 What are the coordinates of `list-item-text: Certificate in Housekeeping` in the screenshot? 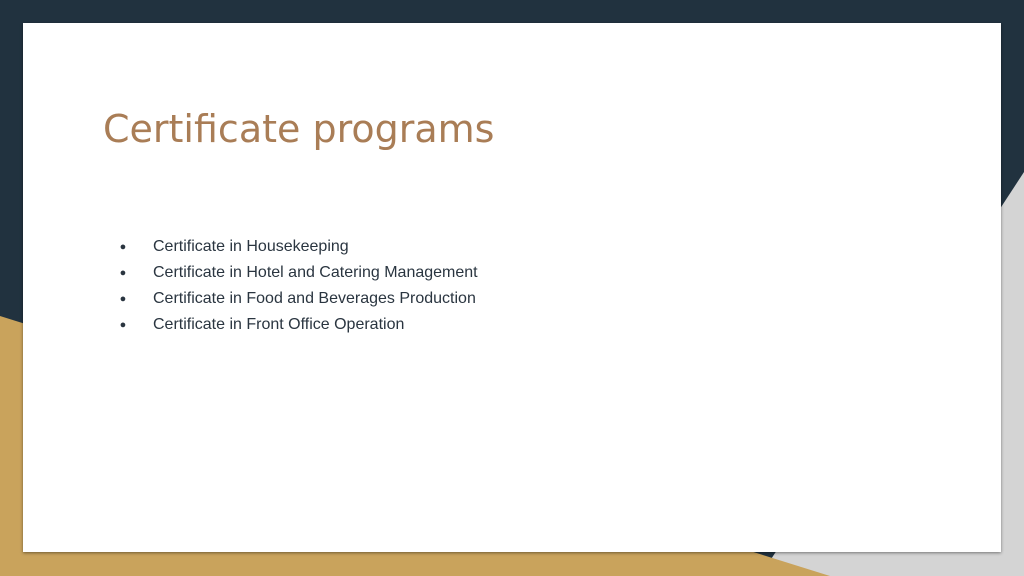 It's located at (251, 246).